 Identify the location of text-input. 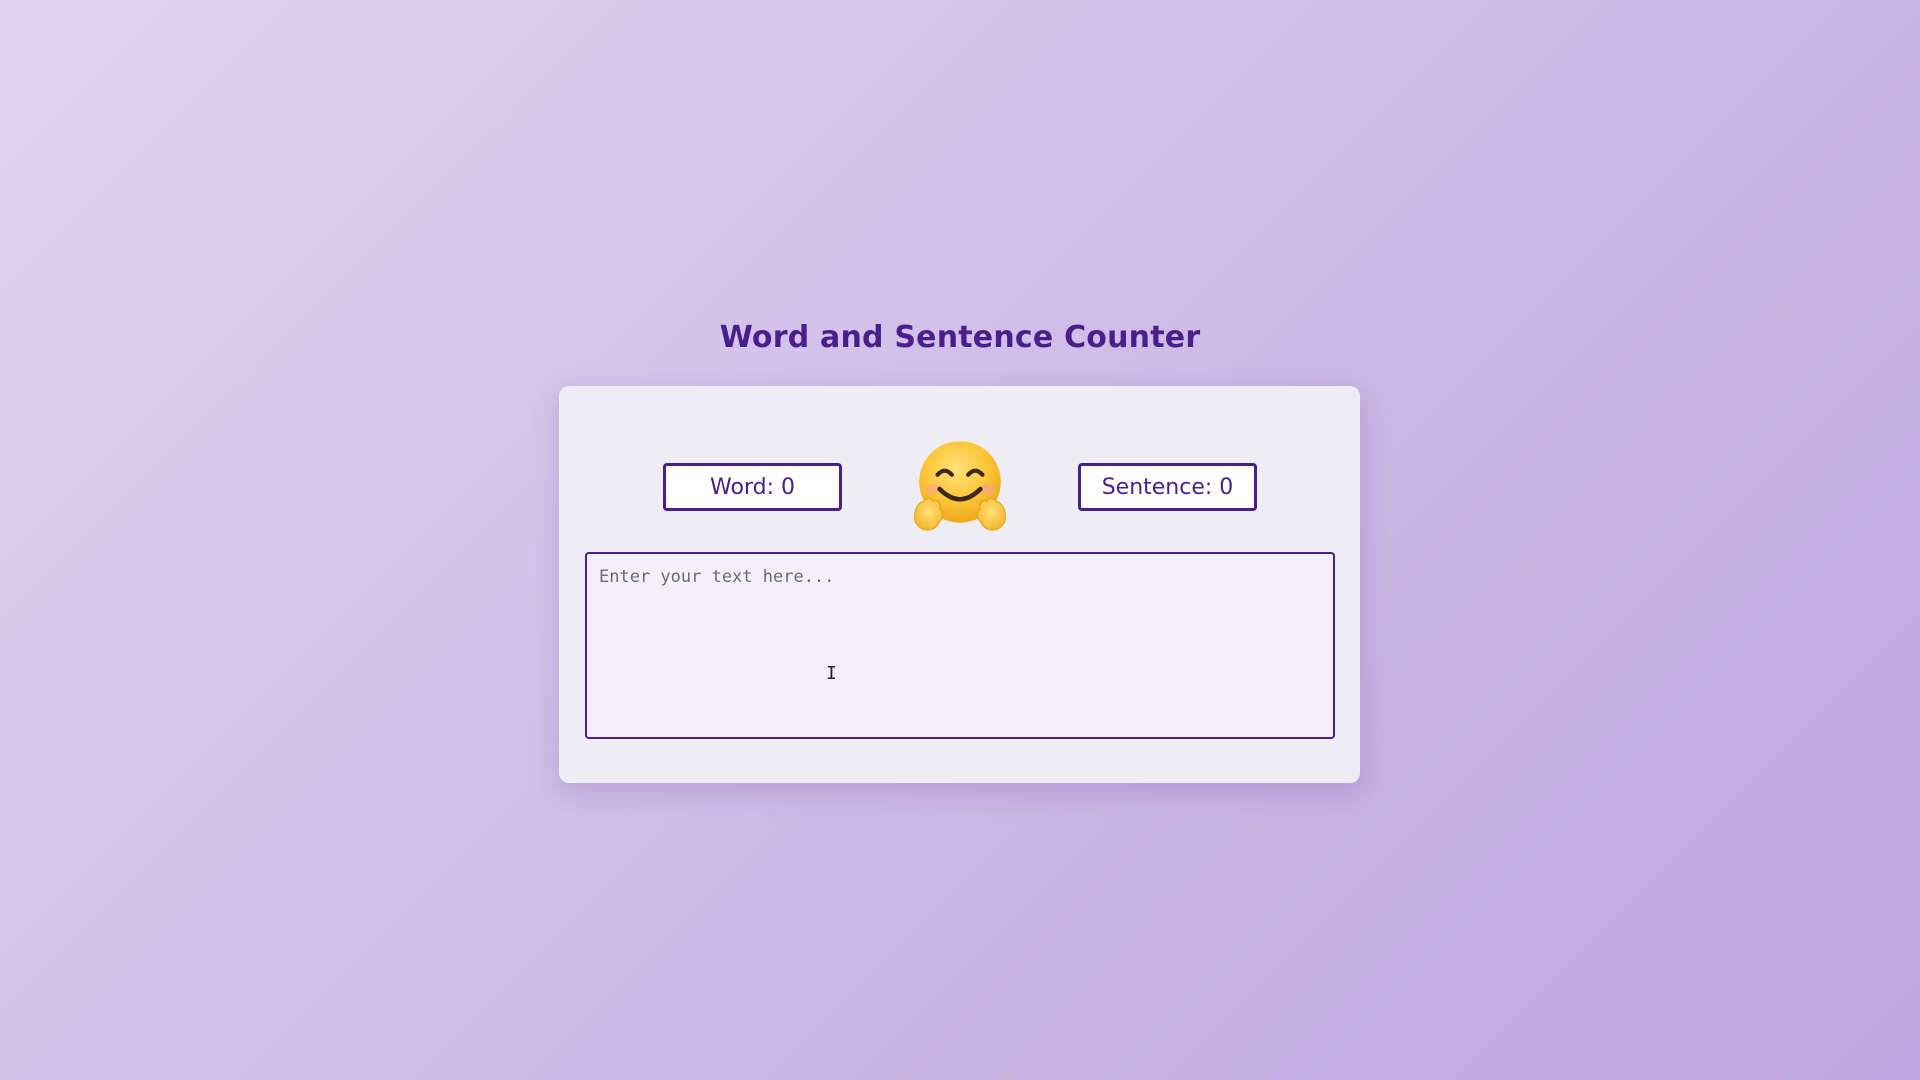
(960, 645).